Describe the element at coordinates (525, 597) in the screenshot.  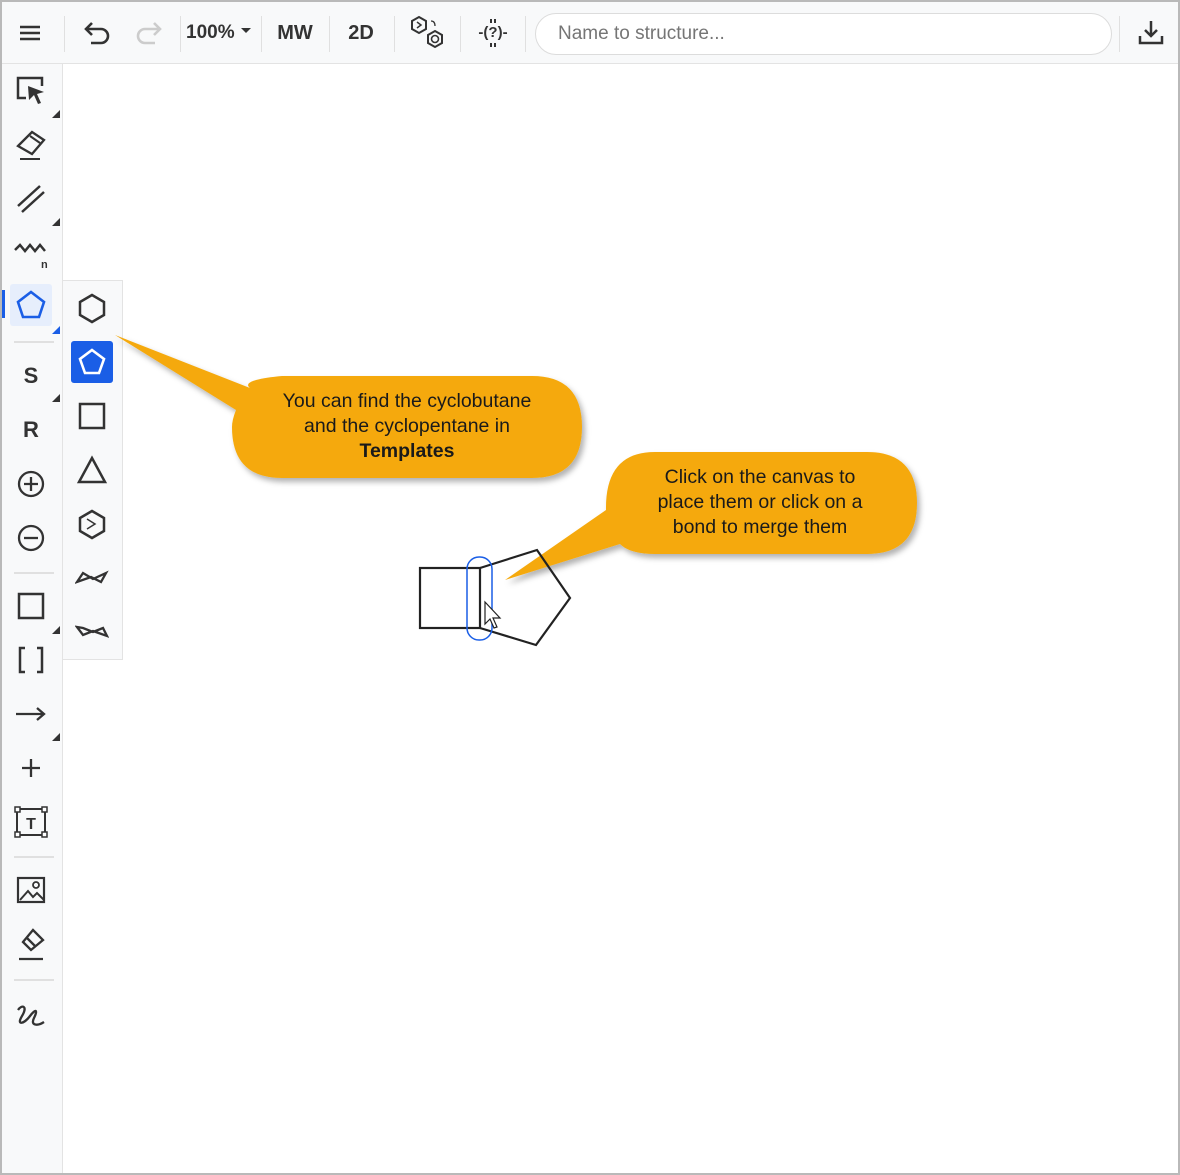
I see `cyclopentane-ring` at that location.